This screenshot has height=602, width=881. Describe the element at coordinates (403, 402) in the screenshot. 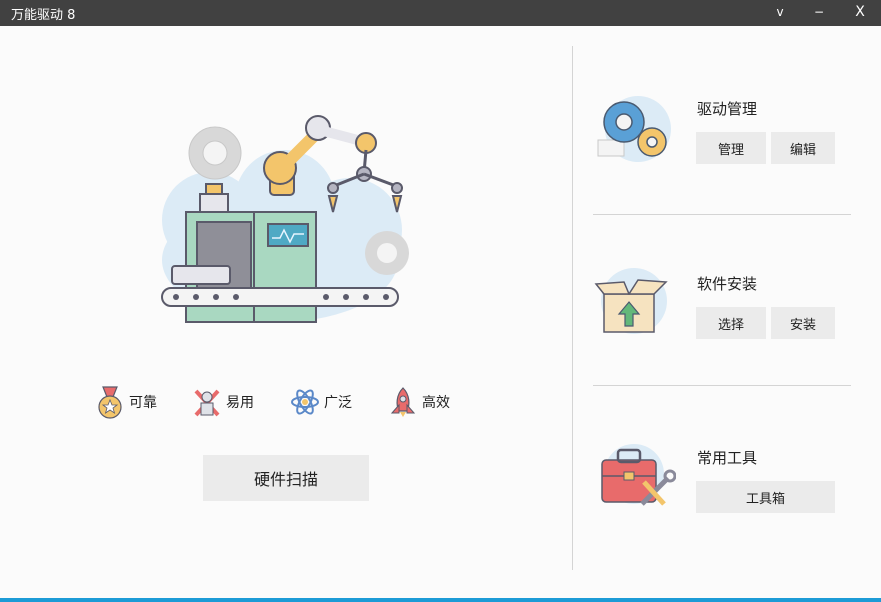

I see `rocket-icon` at that location.